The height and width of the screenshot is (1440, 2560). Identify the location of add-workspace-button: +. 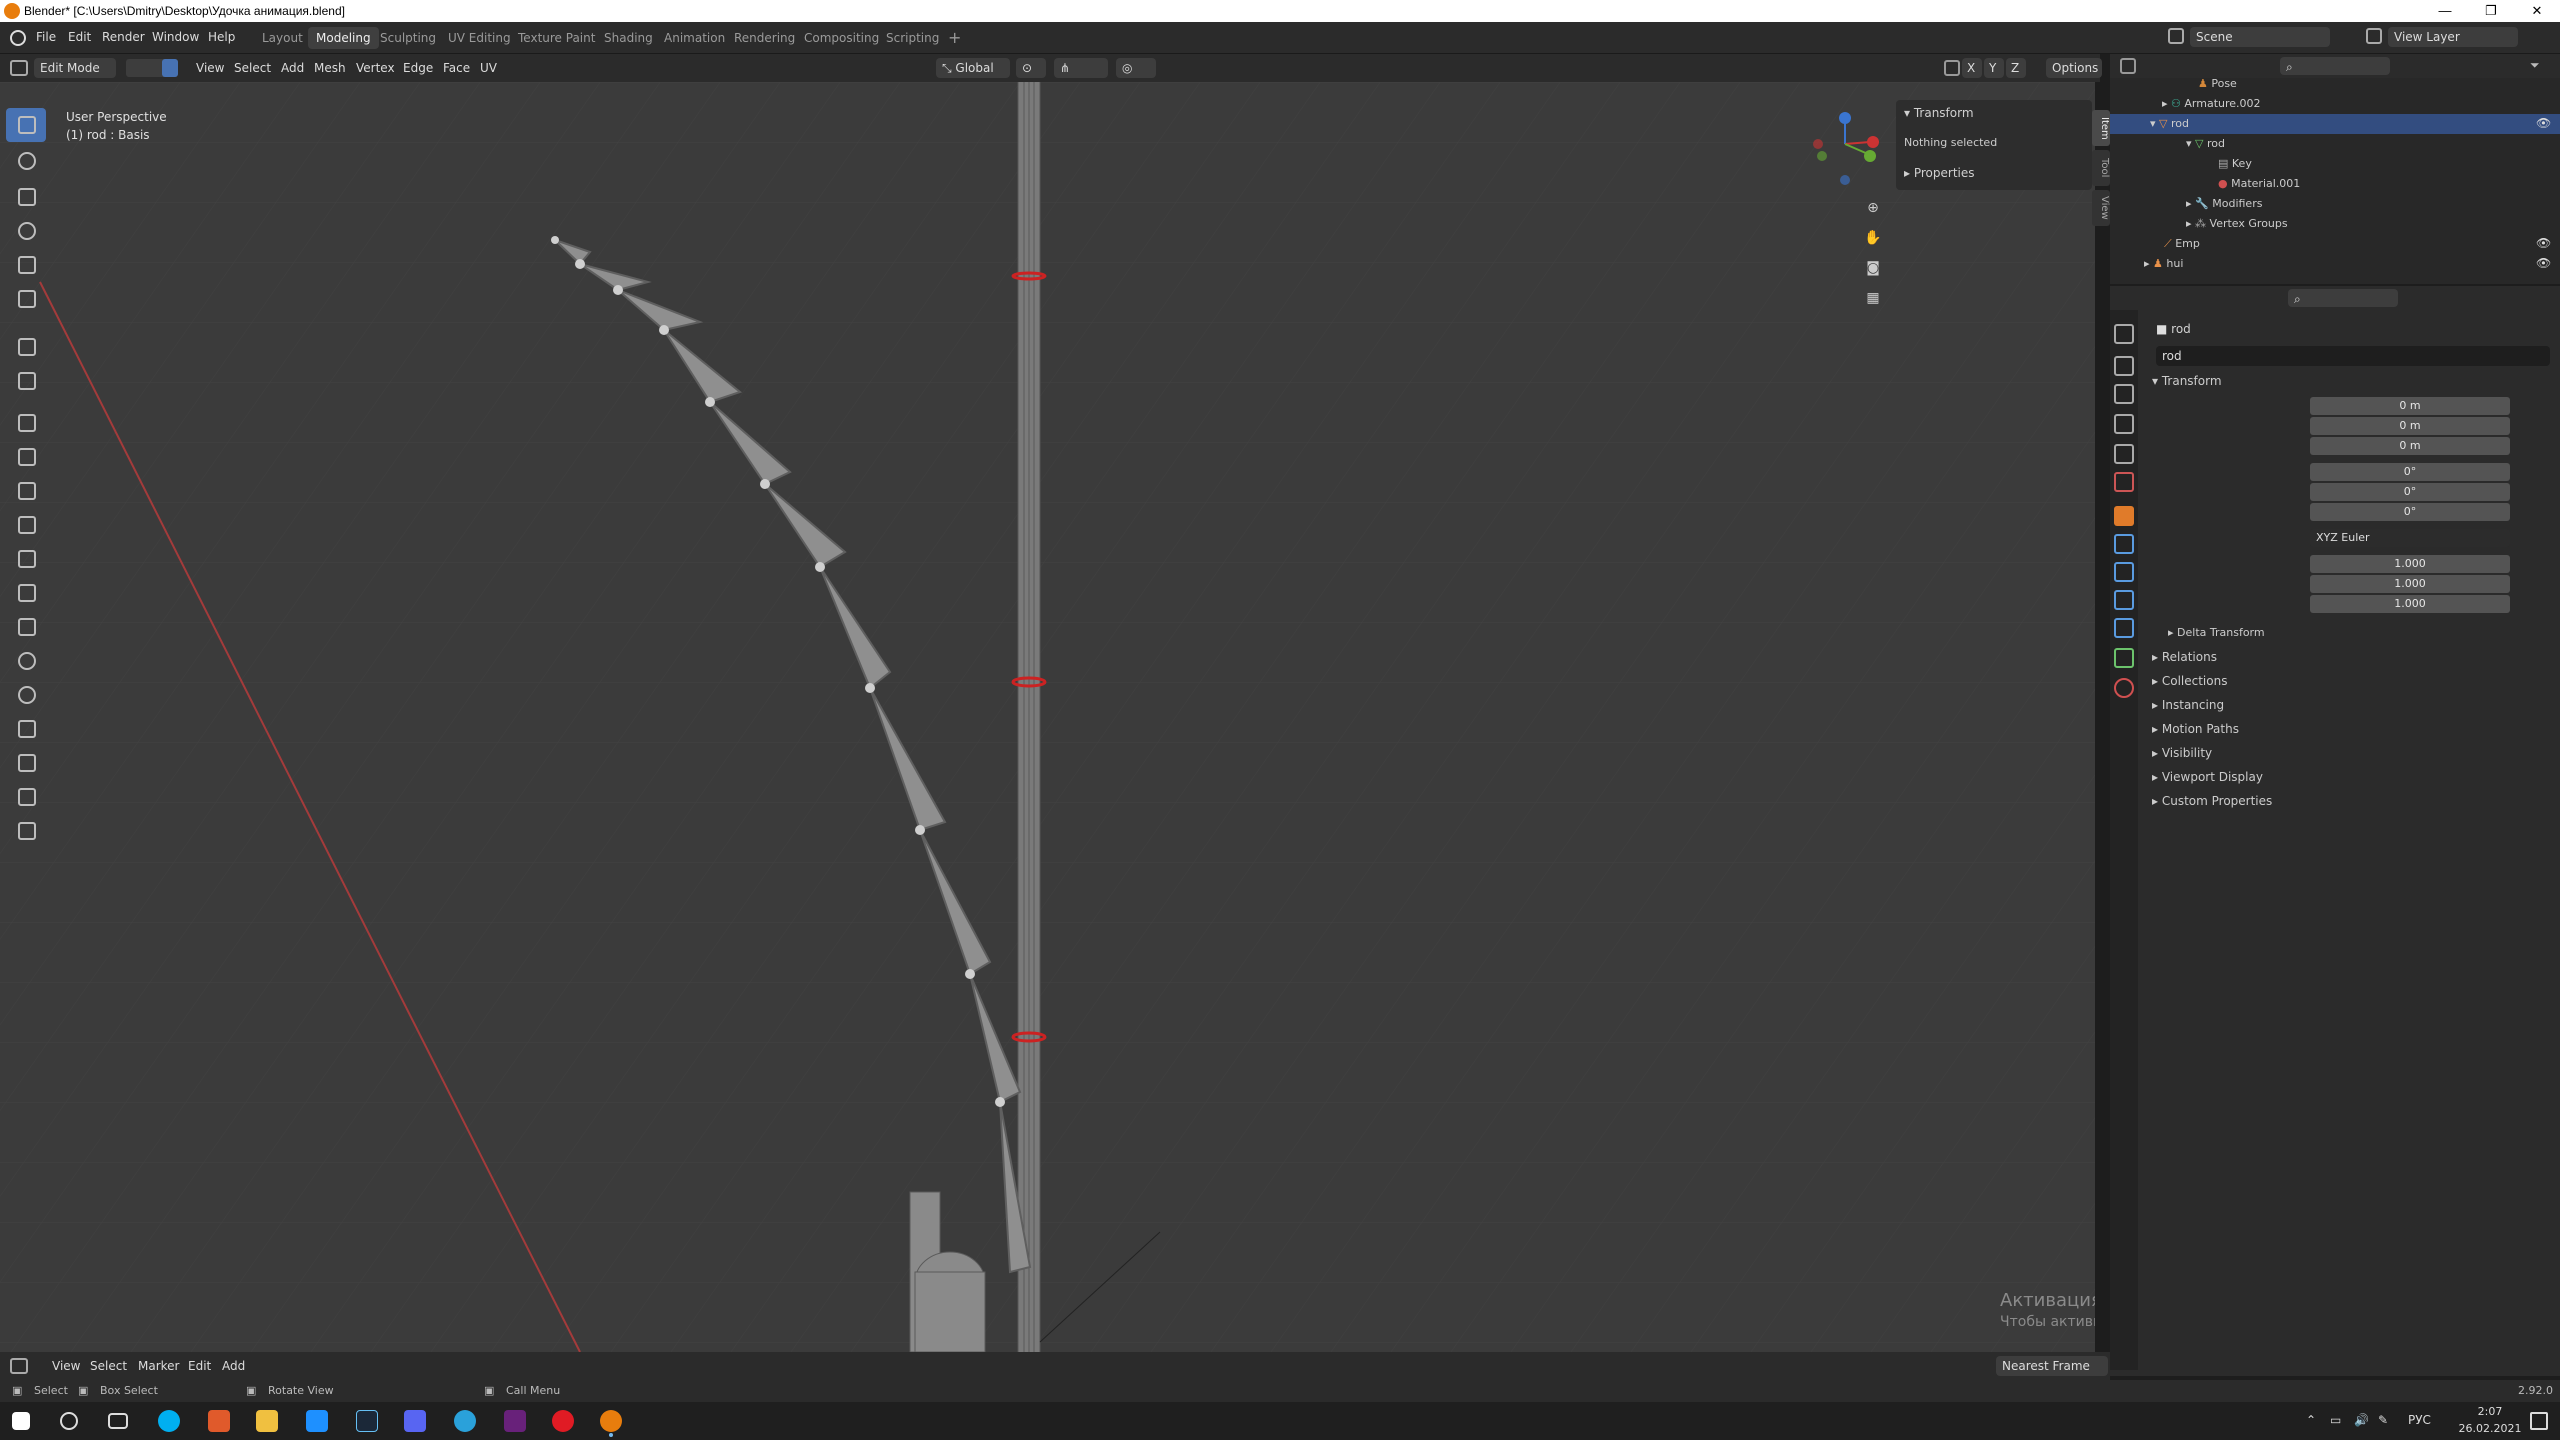
(954, 38).